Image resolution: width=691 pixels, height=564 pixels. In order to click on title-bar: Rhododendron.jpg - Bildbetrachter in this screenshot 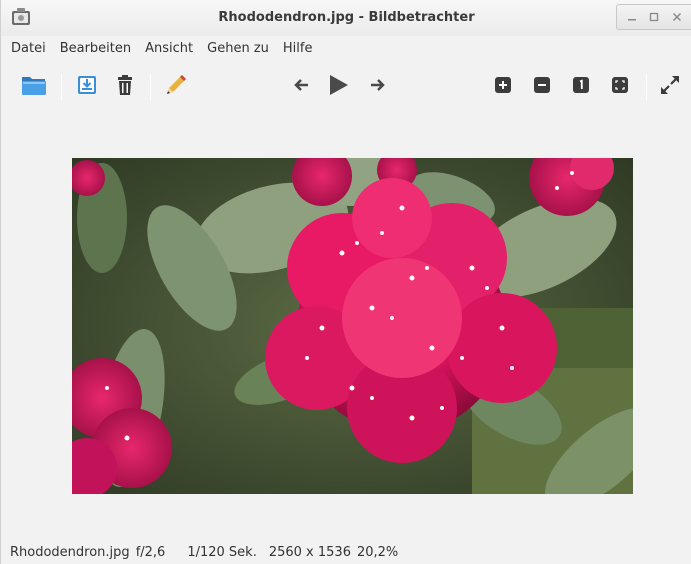, I will do `click(346, 18)`.